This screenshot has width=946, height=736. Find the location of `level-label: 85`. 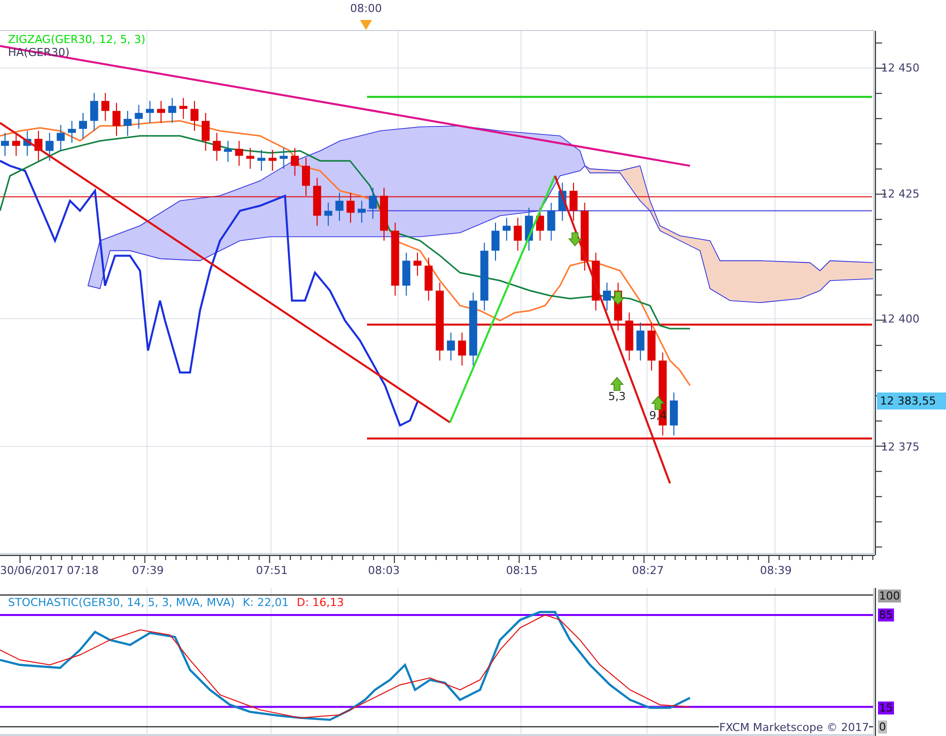

level-label: 85 is located at coordinates (886, 615).